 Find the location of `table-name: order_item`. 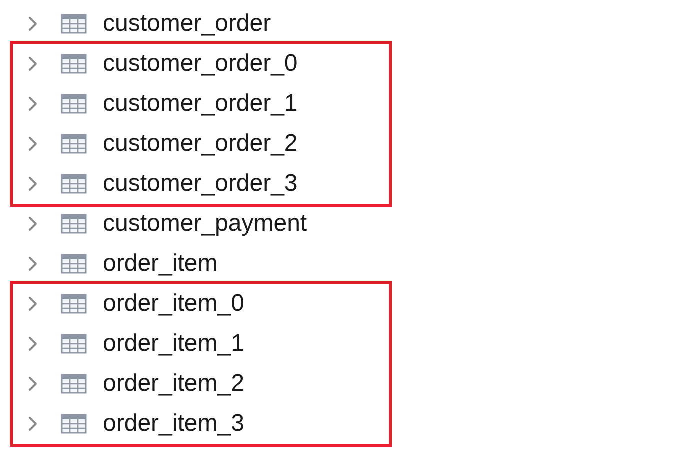

table-name: order_item is located at coordinates (160, 264).